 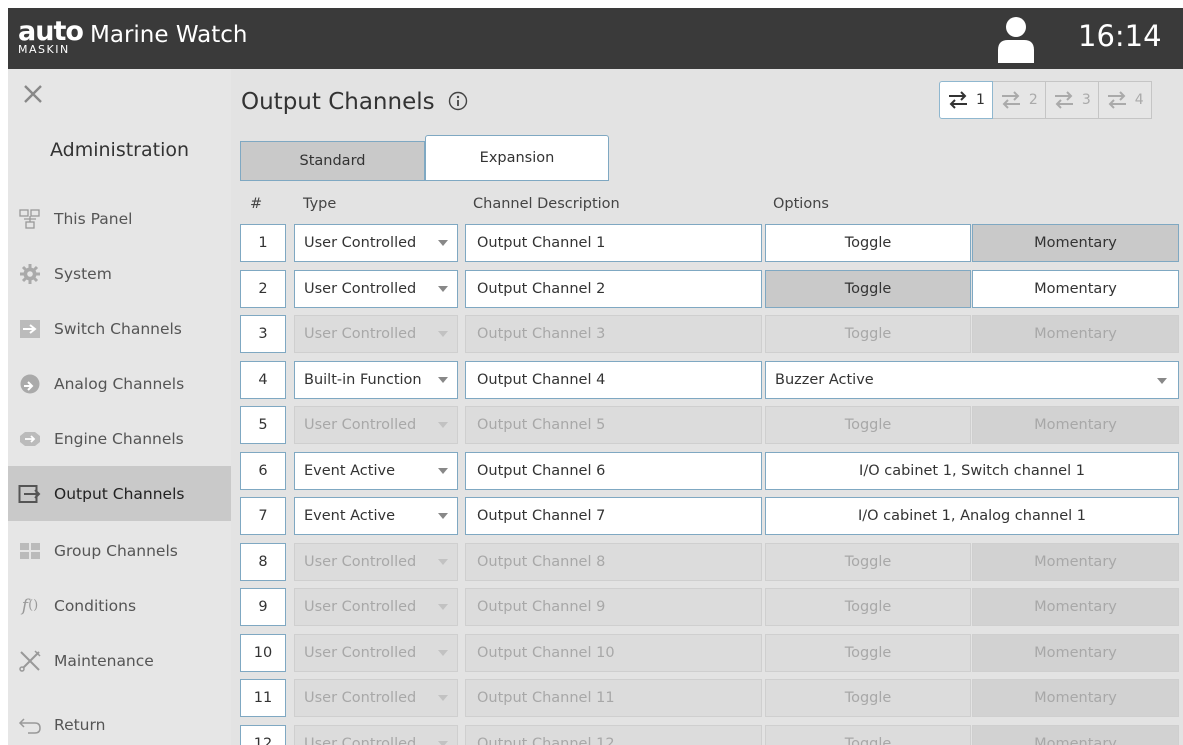 I want to click on sidebar-item-maintenance: Maintenance, so click(x=119, y=660).